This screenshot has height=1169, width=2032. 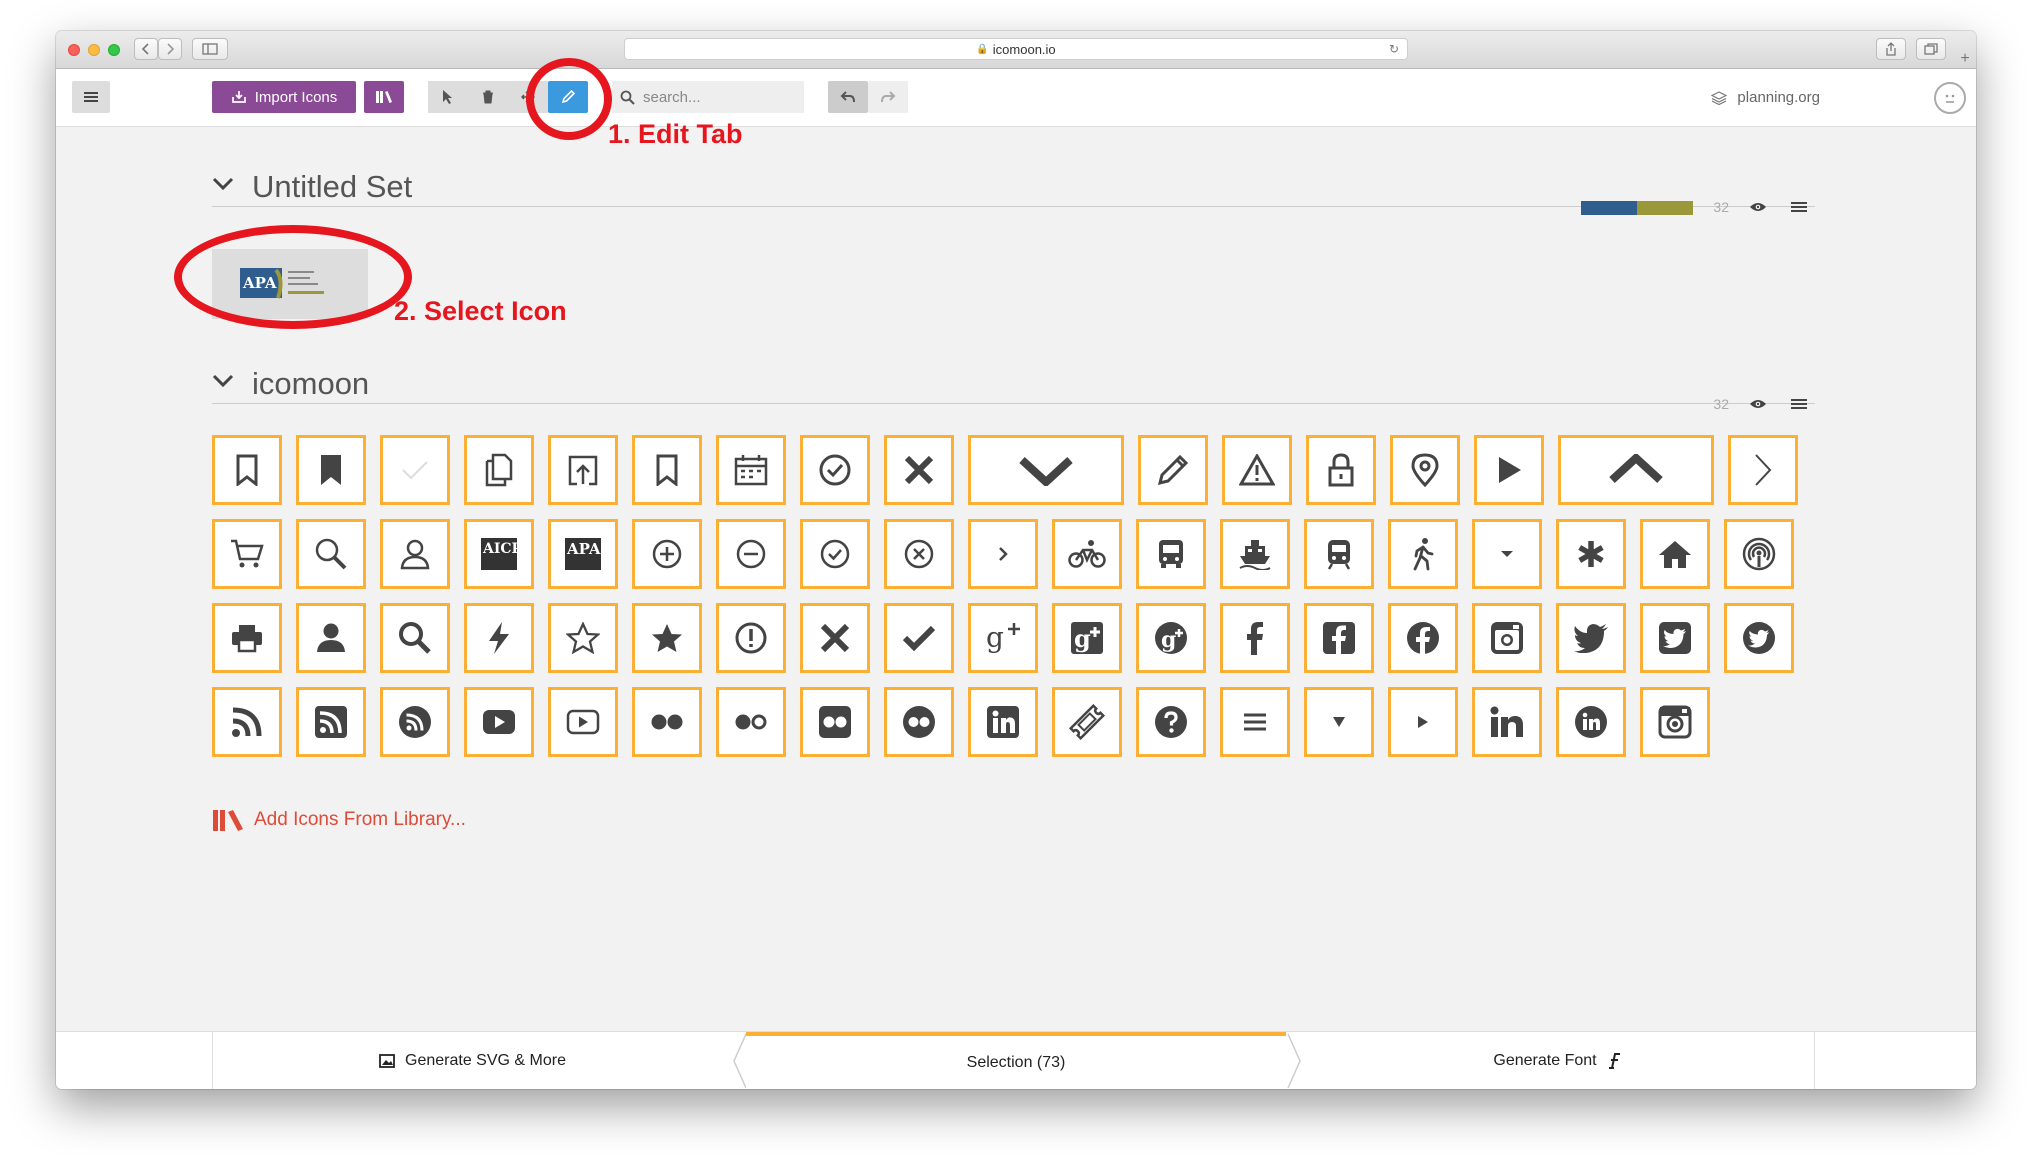 What do you see at coordinates (1425, 470) in the screenshot?
I see `location-pin-icon` at bounding box center [1425, 470].